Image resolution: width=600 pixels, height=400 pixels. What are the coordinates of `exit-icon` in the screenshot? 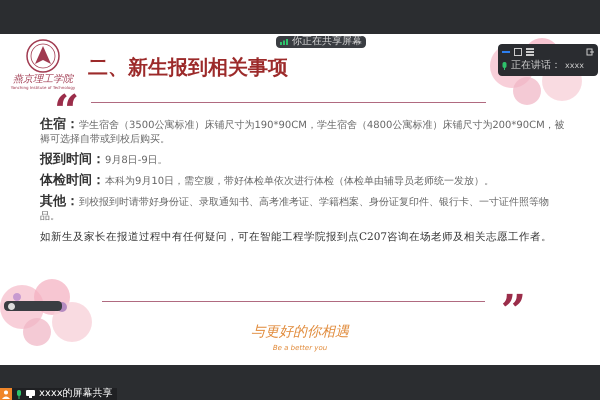 It's located at (590, 52).